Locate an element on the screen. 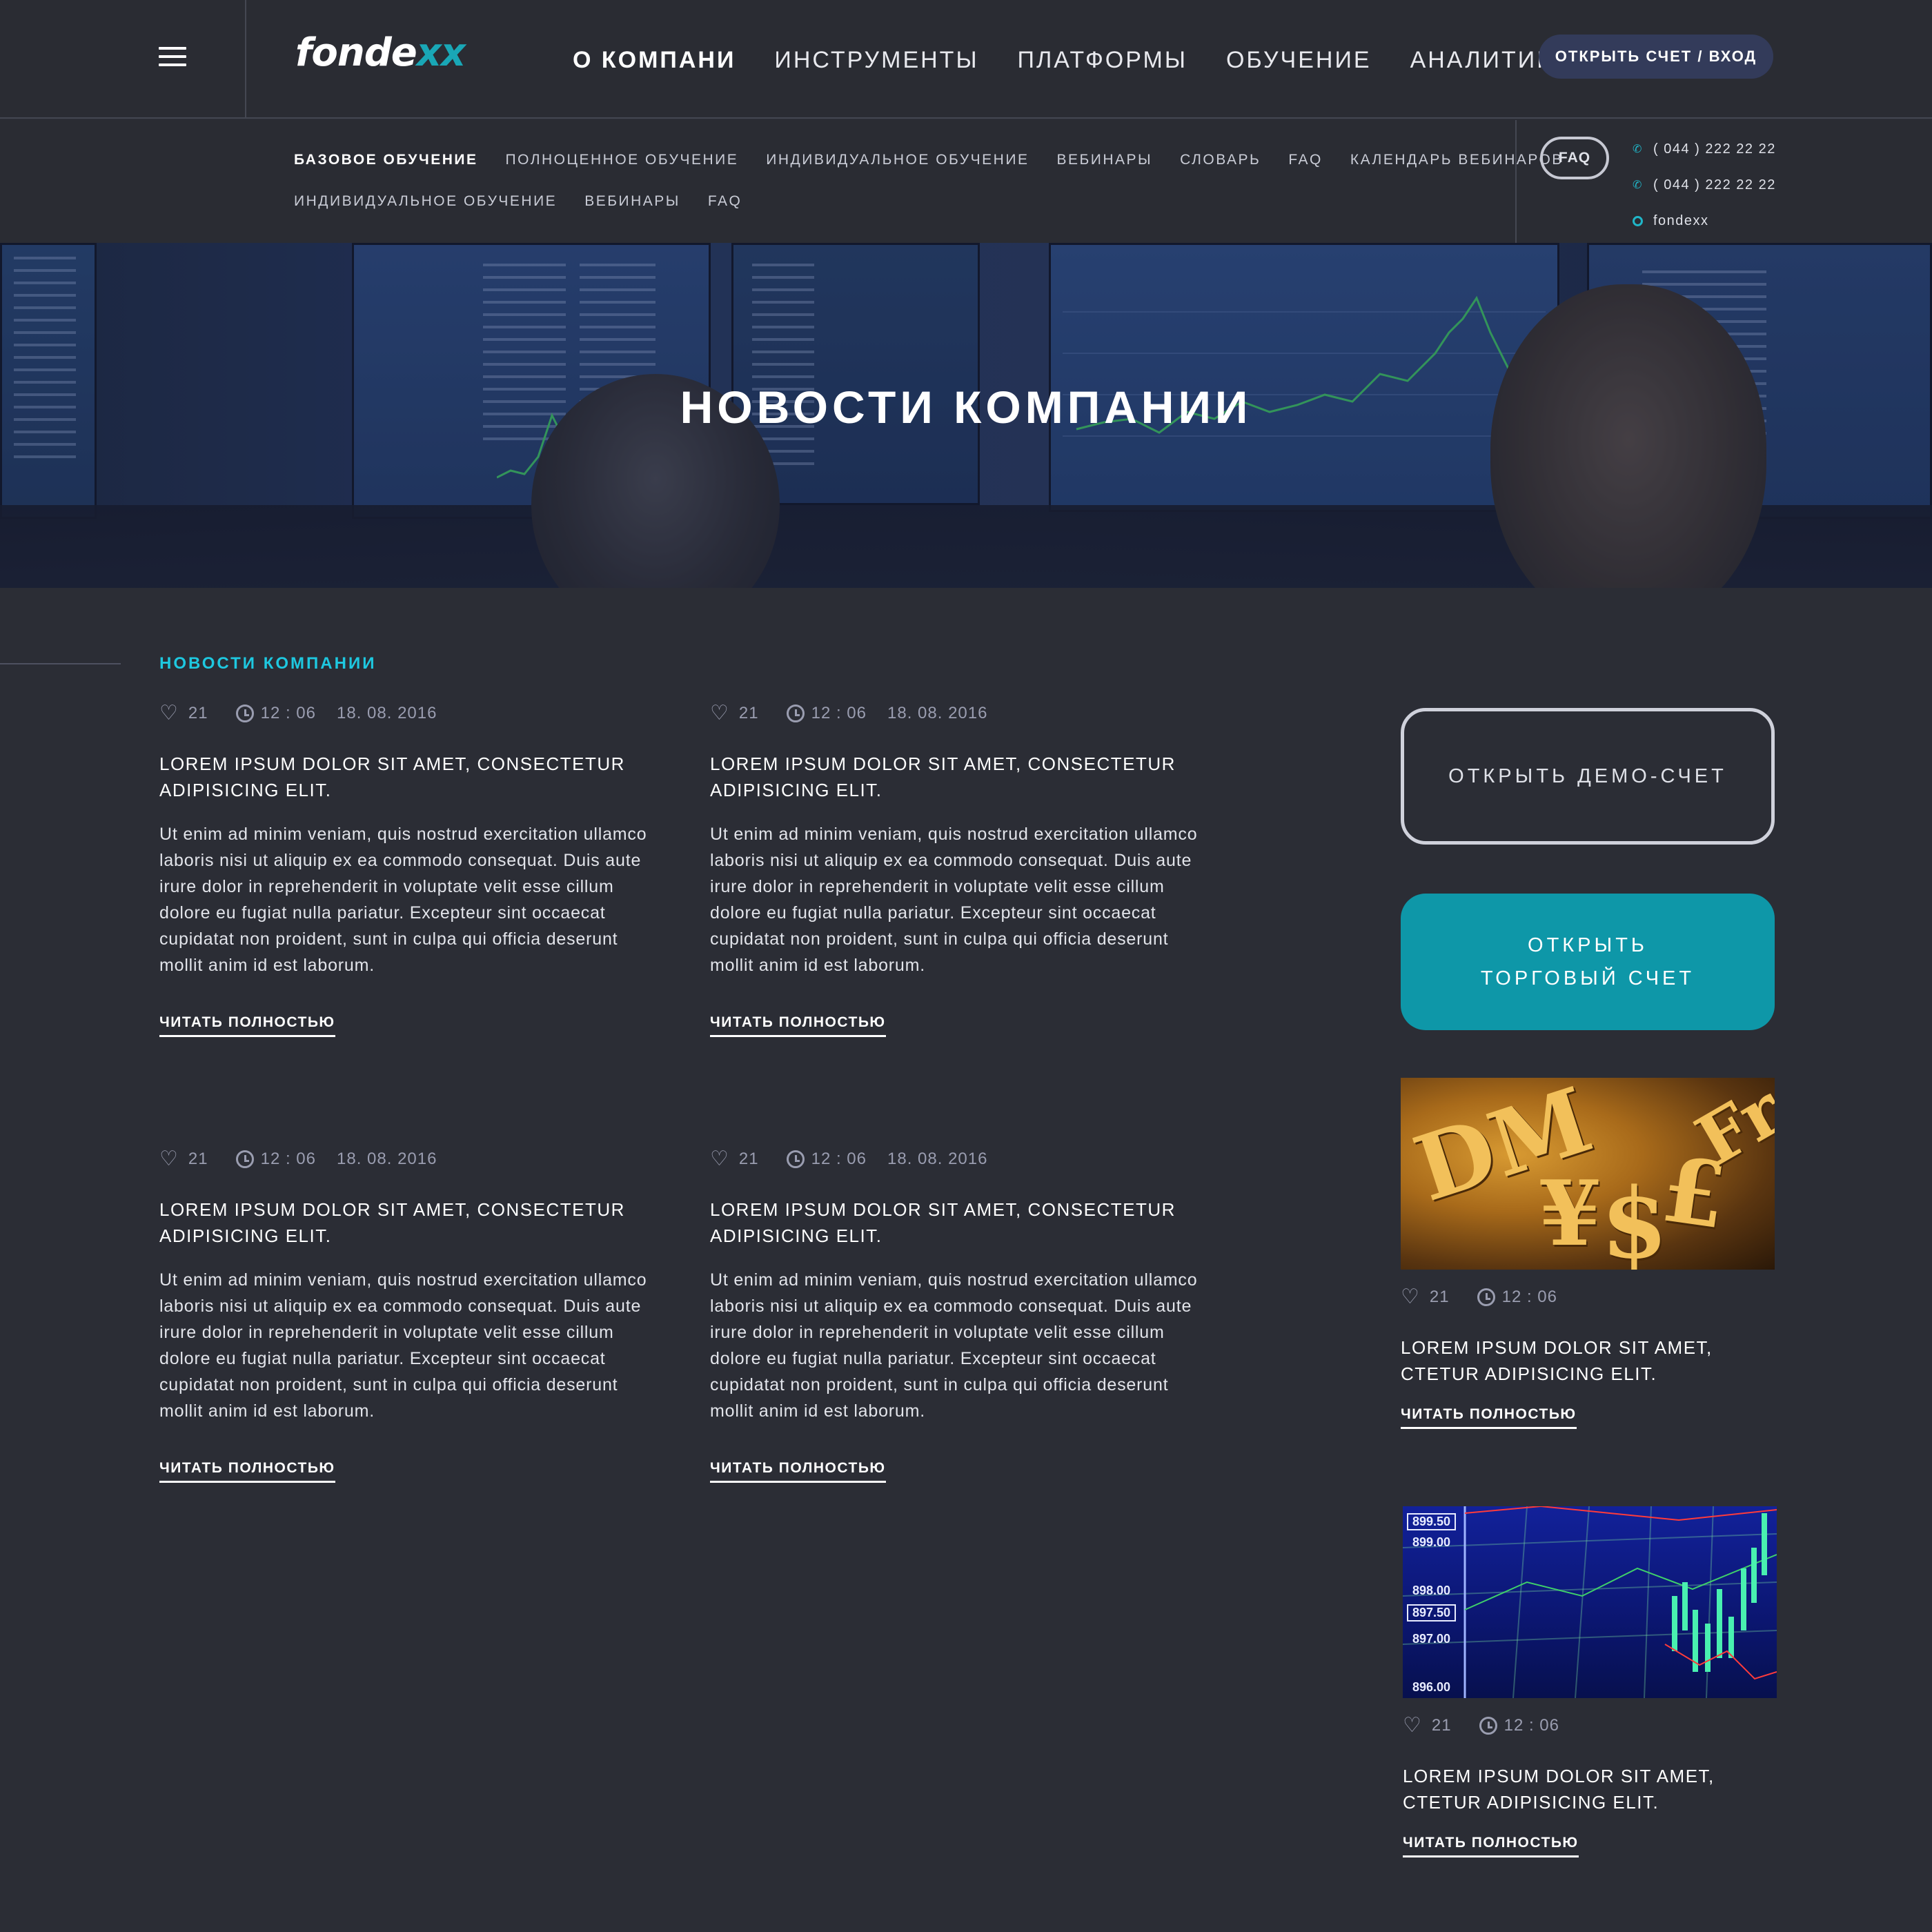 This screenshot has height=1932, width=1932. skype-icon is located at coordinates (1638, 220).